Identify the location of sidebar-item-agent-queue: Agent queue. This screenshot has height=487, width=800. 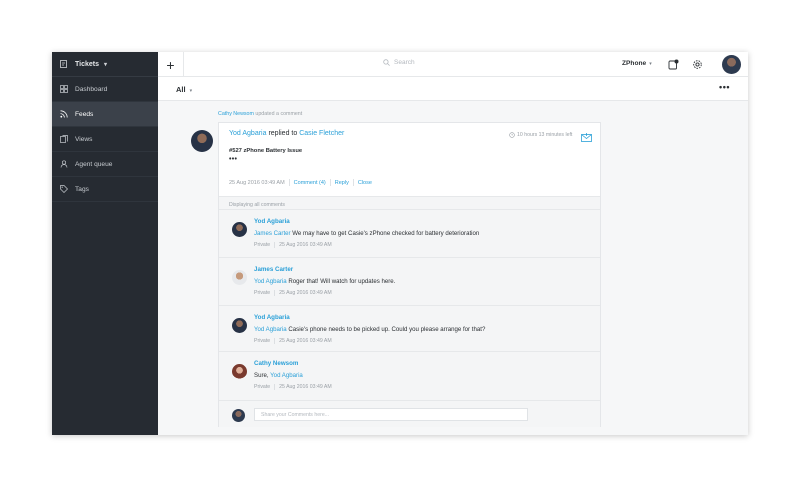
(105, 164).